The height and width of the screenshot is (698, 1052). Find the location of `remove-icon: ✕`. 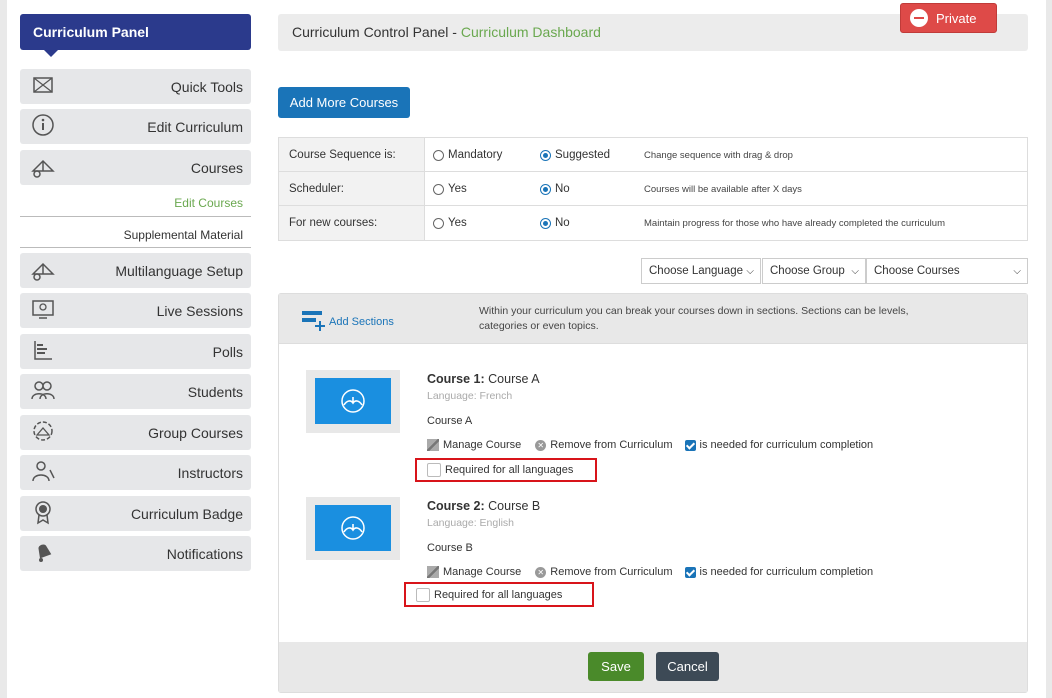

remove-icon: ✕ is located at coordinates (541, 572).